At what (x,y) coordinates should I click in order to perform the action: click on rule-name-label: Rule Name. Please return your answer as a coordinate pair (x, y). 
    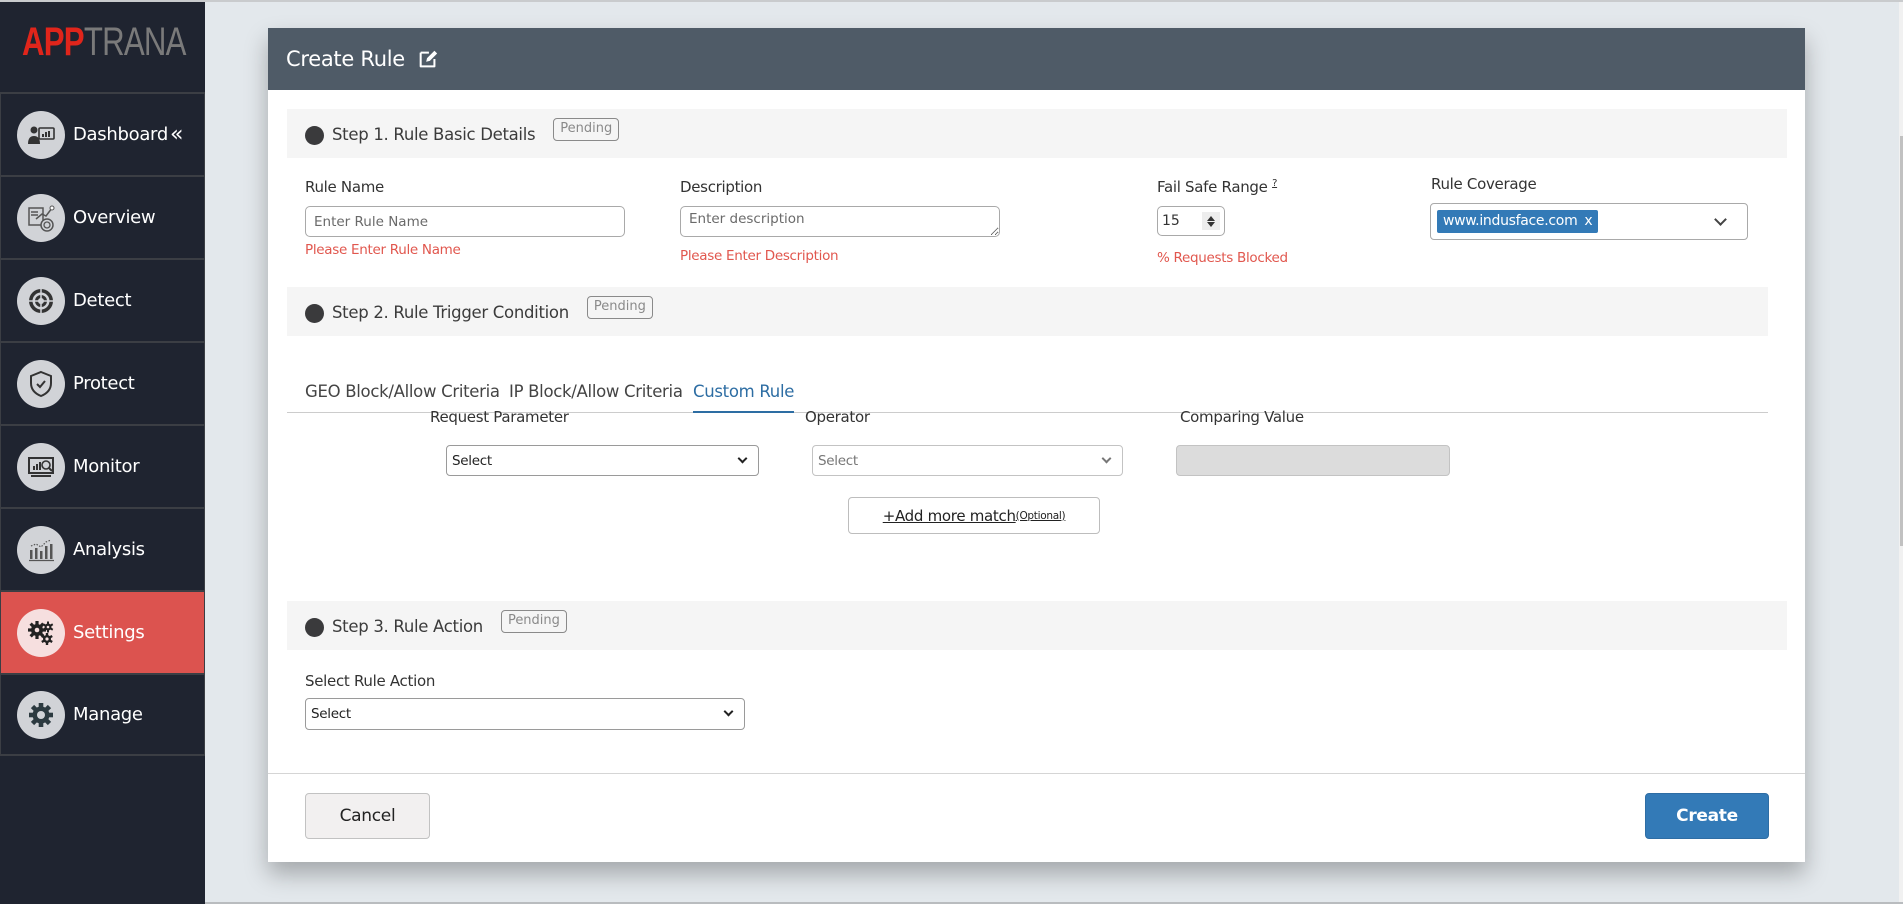
    Looking at the image, I should click on (344, 187).